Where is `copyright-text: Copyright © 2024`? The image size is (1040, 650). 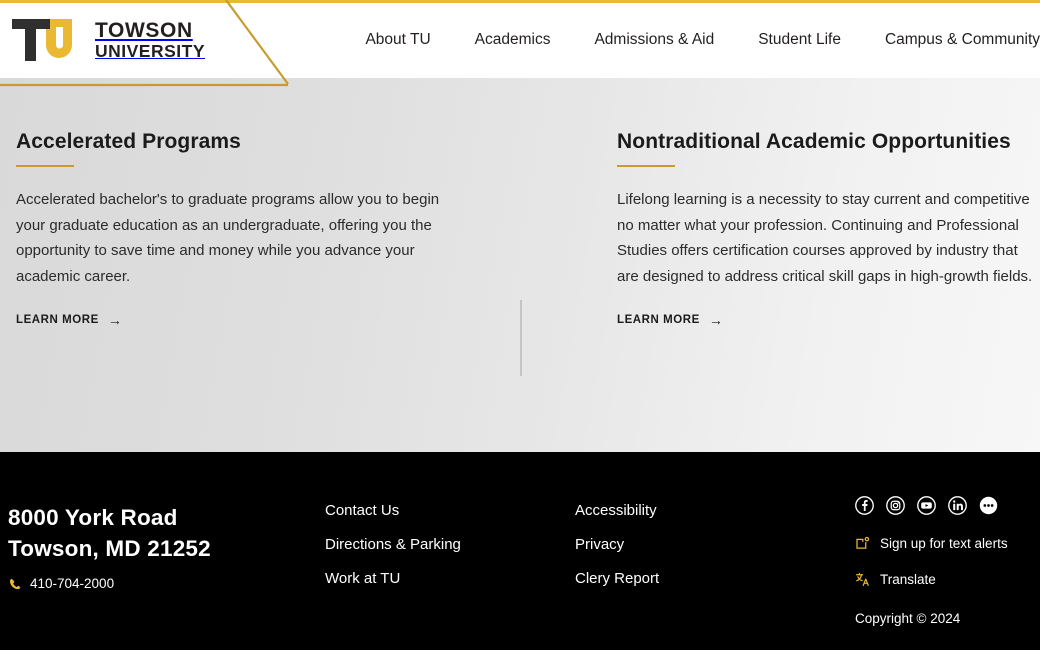
copyright-text: Copyright © 2024 is located at coordinates (908, 618).